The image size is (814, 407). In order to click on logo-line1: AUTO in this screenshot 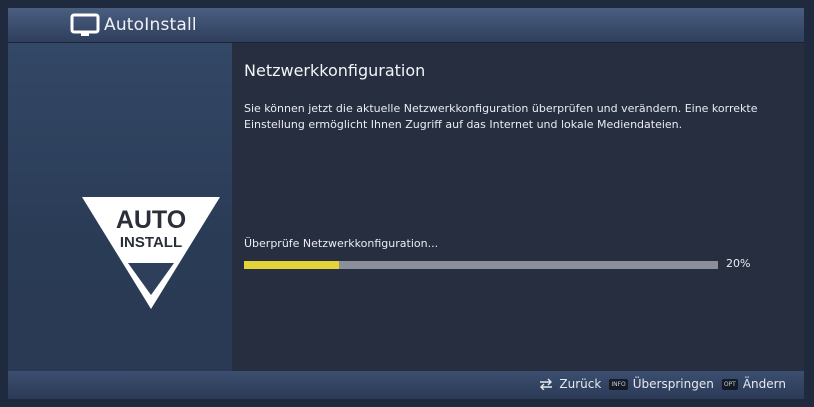, I will do `click(151, 220)`.